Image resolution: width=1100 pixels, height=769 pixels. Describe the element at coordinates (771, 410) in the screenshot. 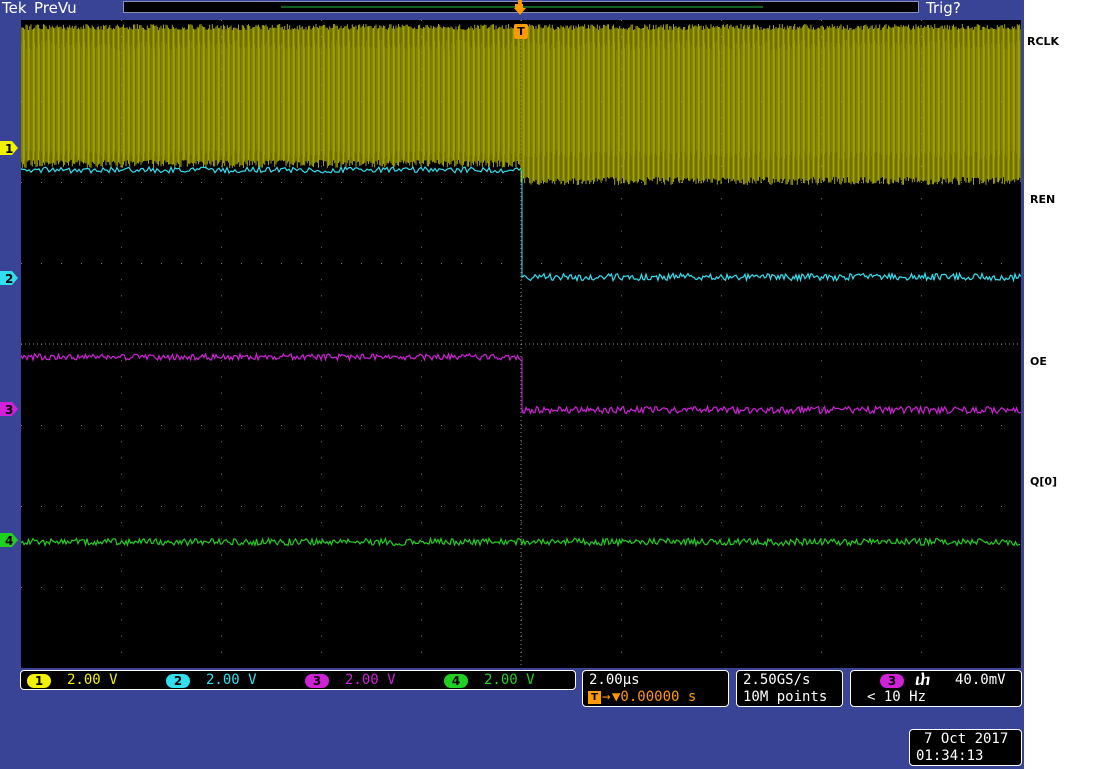

I see `ch3-trace-after` at that location.